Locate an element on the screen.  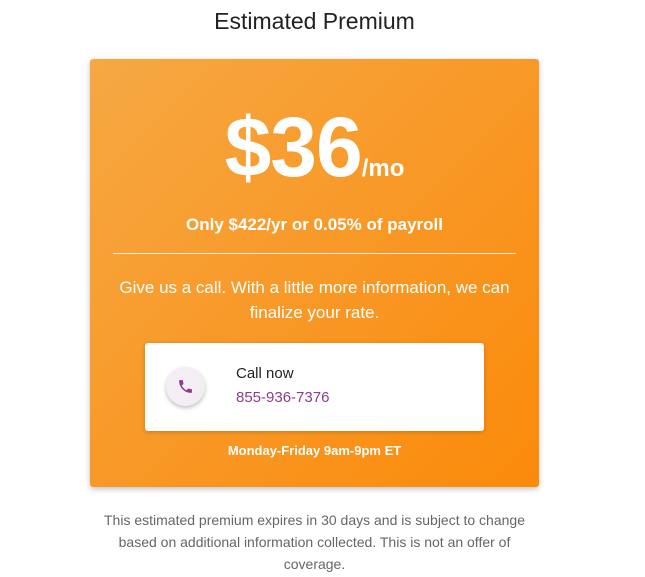
phone-number-link: 855-936-7376 is located at coordinates (282, 397).